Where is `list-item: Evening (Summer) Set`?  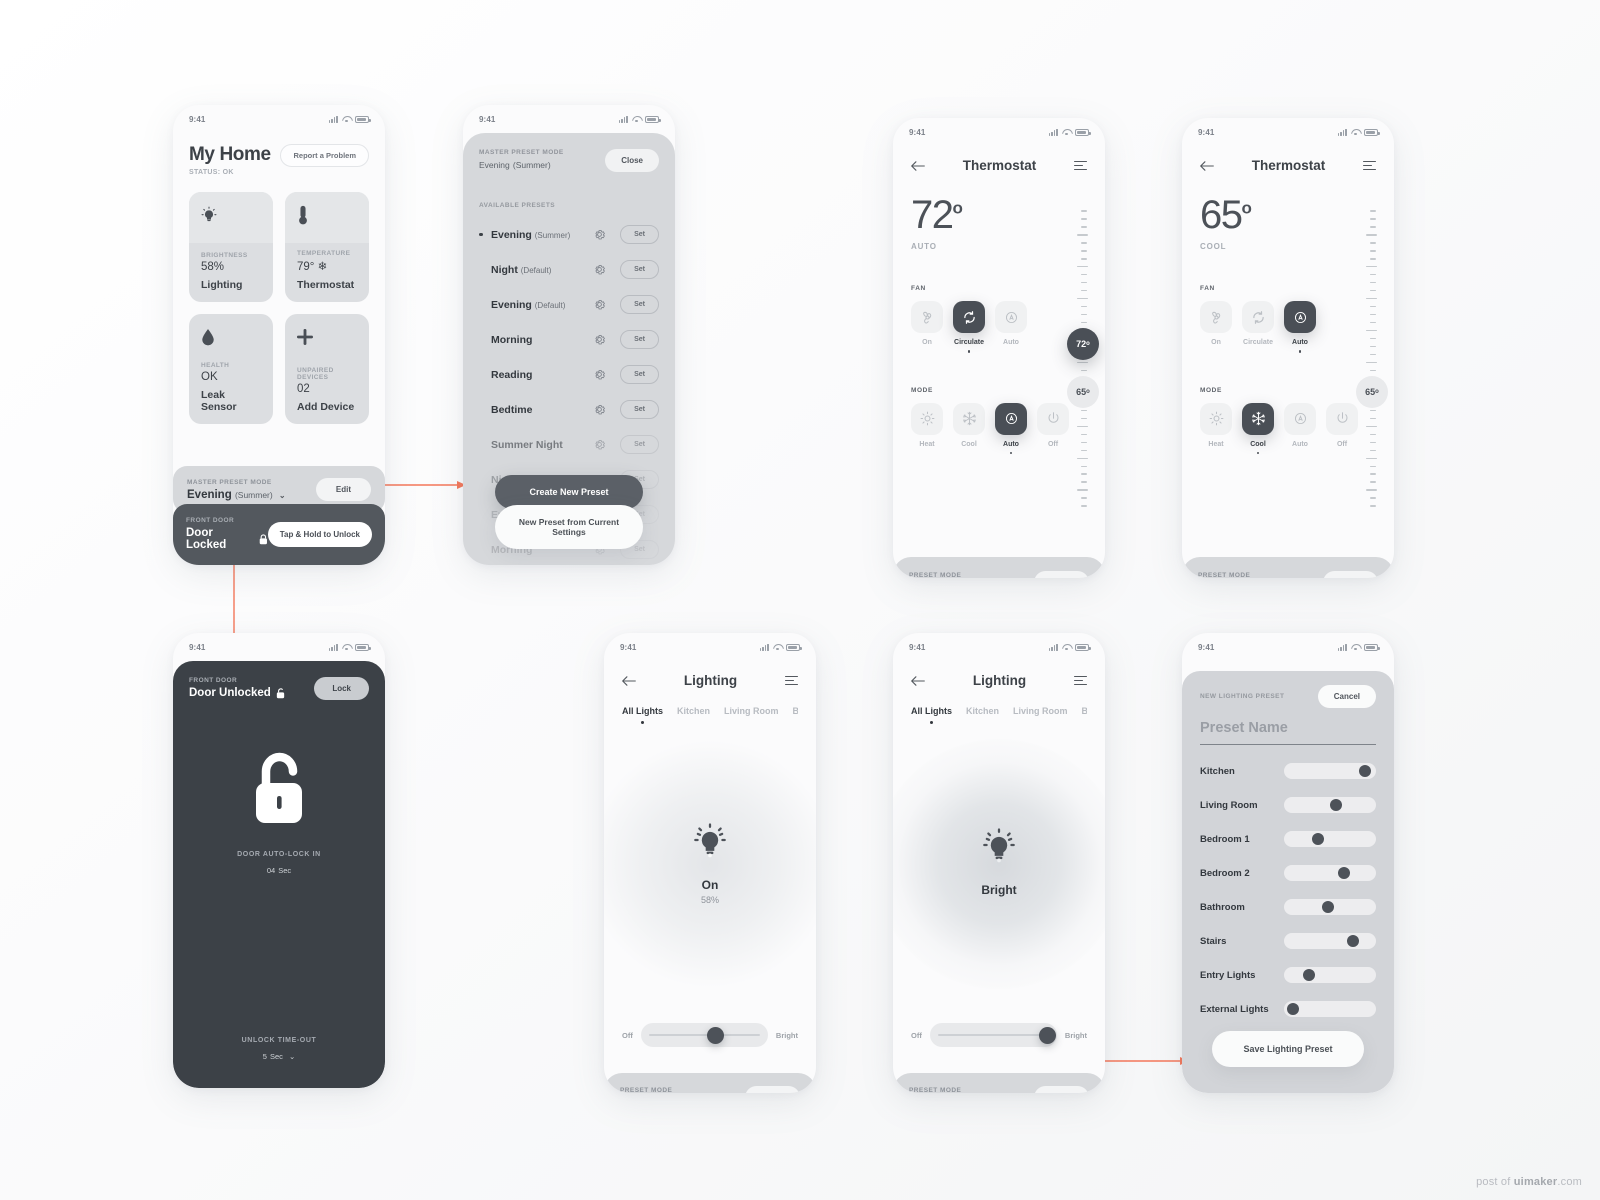
list-item: Evening (Summer) Set is located at coordinates (569, 234).